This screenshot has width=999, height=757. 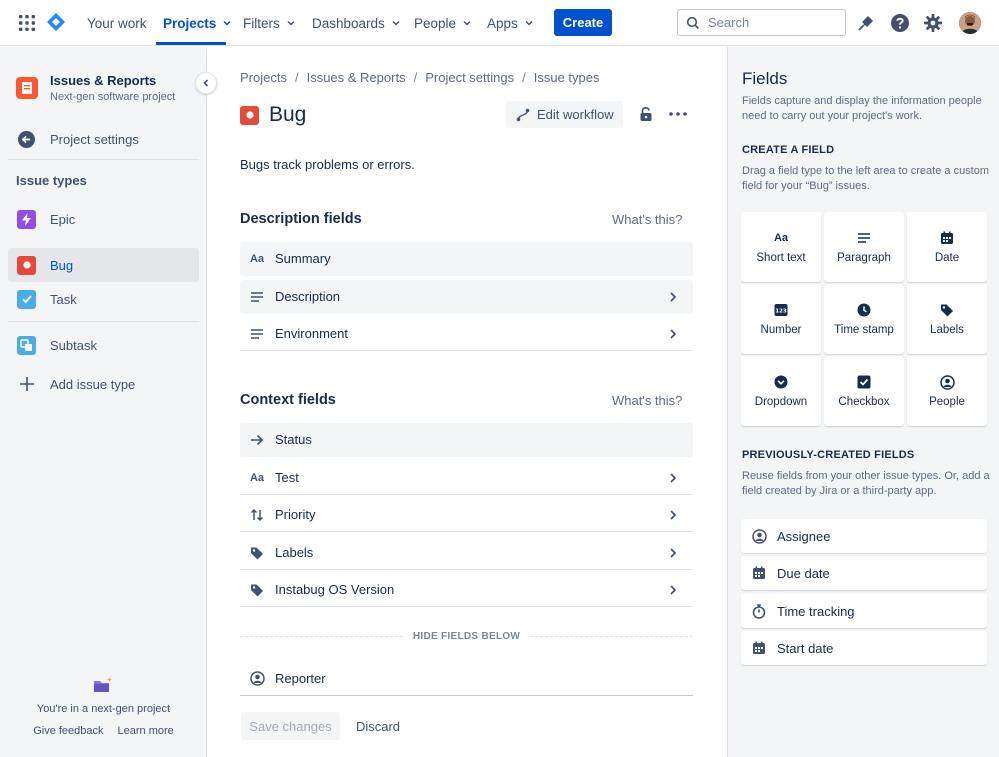 I want to click on save-changes-button: Save changes, so click(x=290, y=726).